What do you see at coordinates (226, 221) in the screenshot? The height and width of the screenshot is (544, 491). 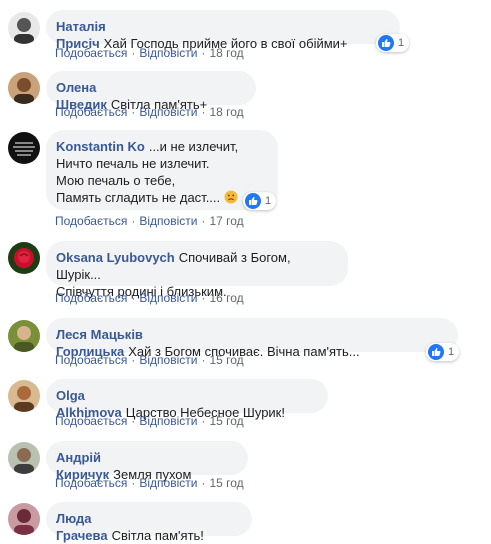 I see `timestamp: 17 год` at bounding box center [226, 221].